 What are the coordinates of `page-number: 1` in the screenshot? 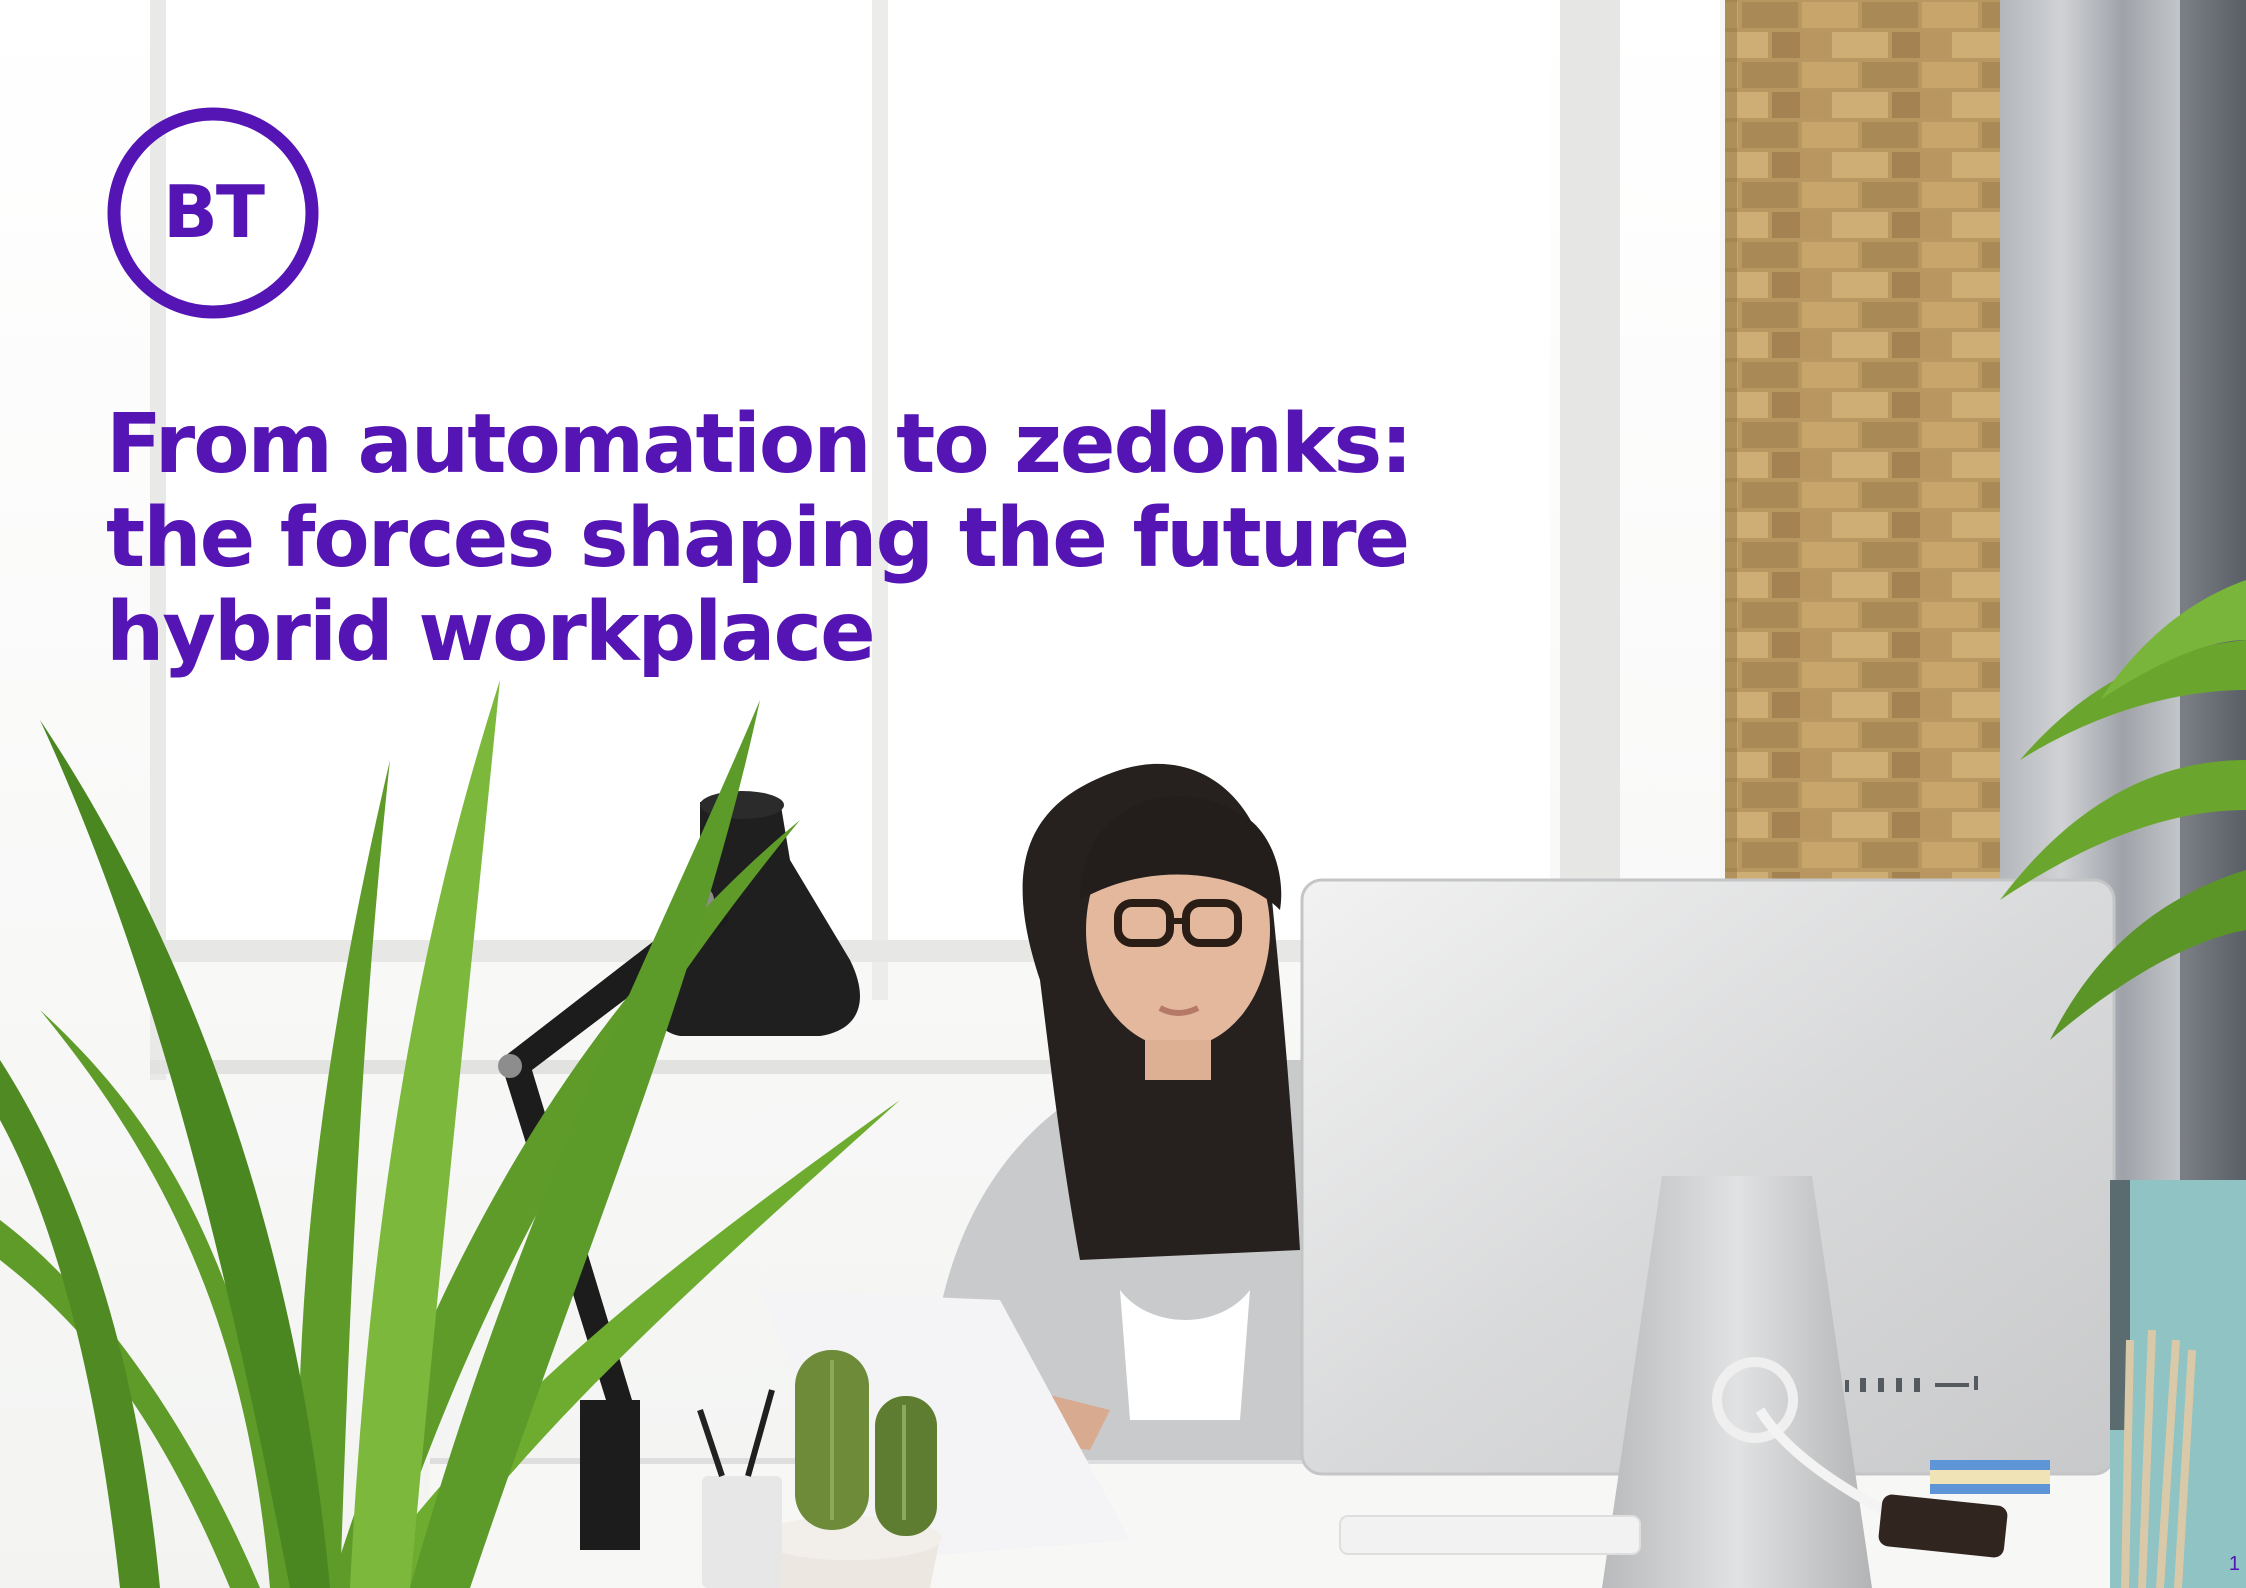 It's located at (2234, 1564).